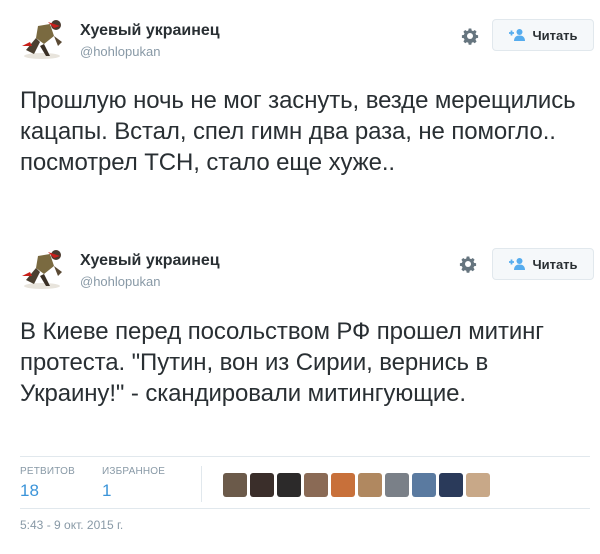  I want to click on retweets-label: РЕТВИТОВ, so click(48, 471).